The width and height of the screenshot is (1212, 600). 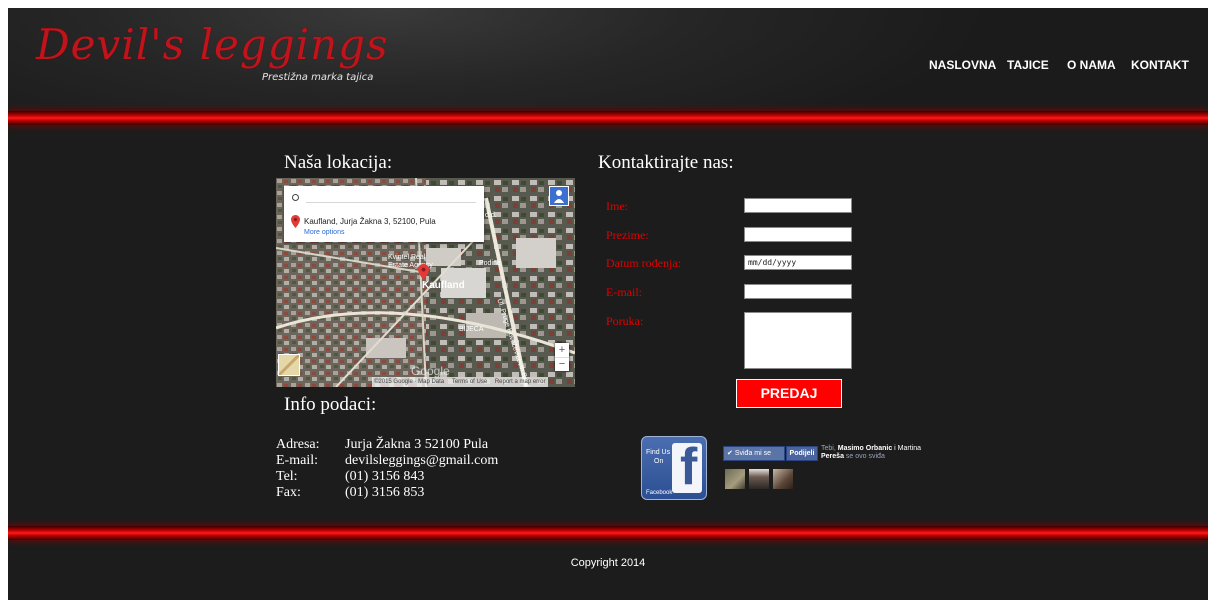 What do you see at coordinates (297, 460) in the screenshot?
I see `info-label-email: E-mail:` at bounding box center [297, 460].